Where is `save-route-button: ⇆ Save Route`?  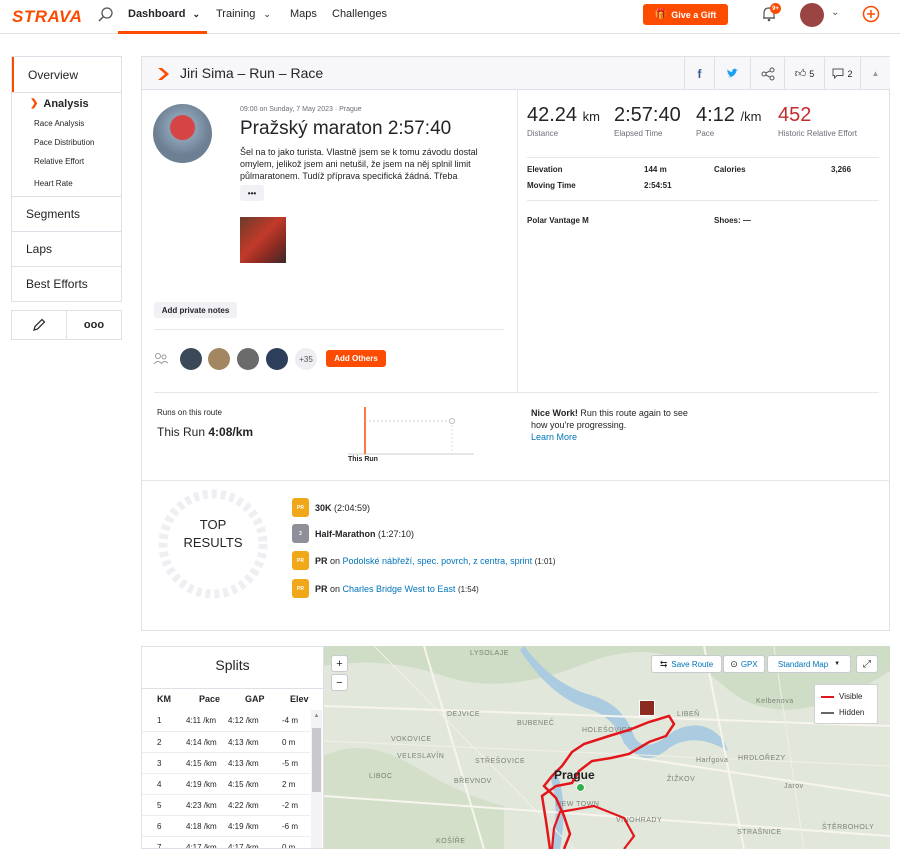 save-route-button: ⇆ Save Route is located at coordinates (686, 664).